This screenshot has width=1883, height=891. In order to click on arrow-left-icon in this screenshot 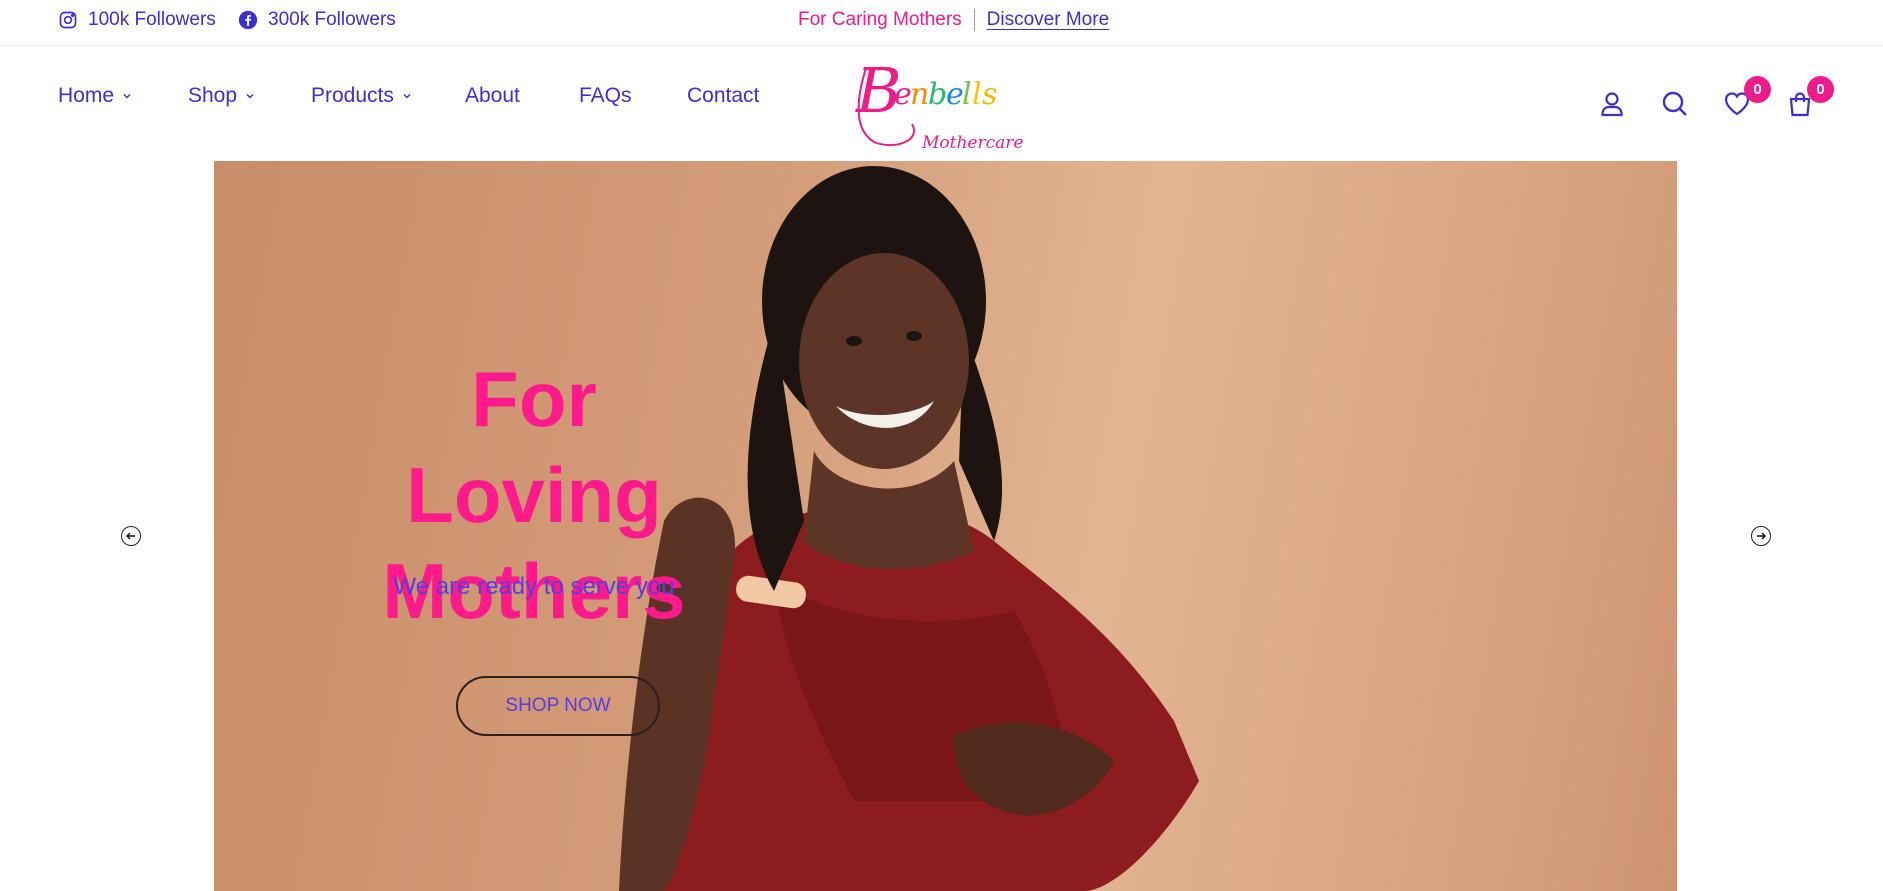, I will do `click(130, 536)`.